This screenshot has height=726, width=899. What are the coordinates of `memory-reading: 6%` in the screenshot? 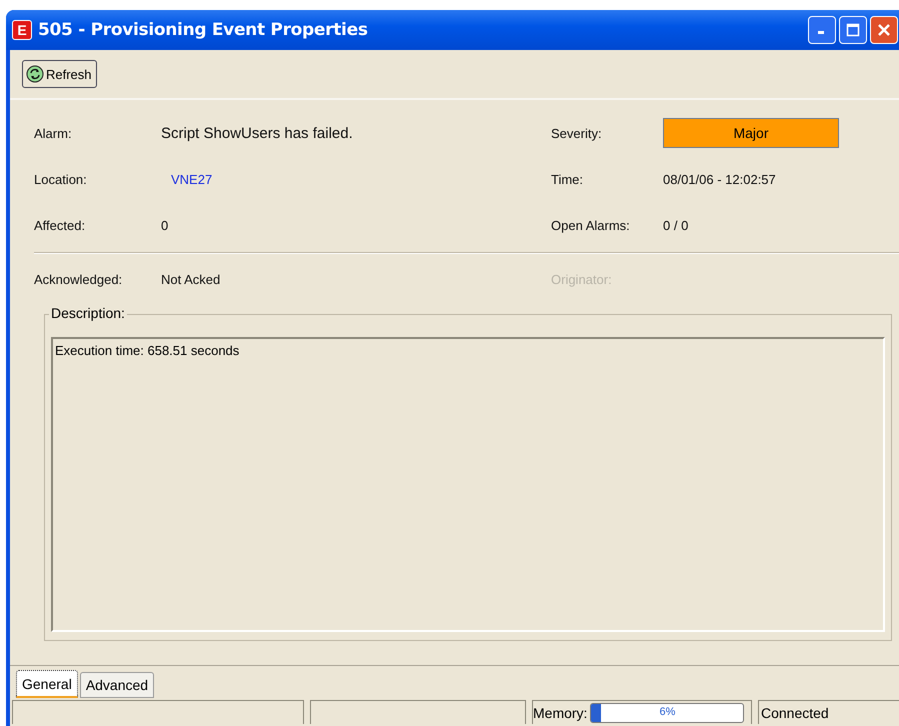 It's located at (667, 712).